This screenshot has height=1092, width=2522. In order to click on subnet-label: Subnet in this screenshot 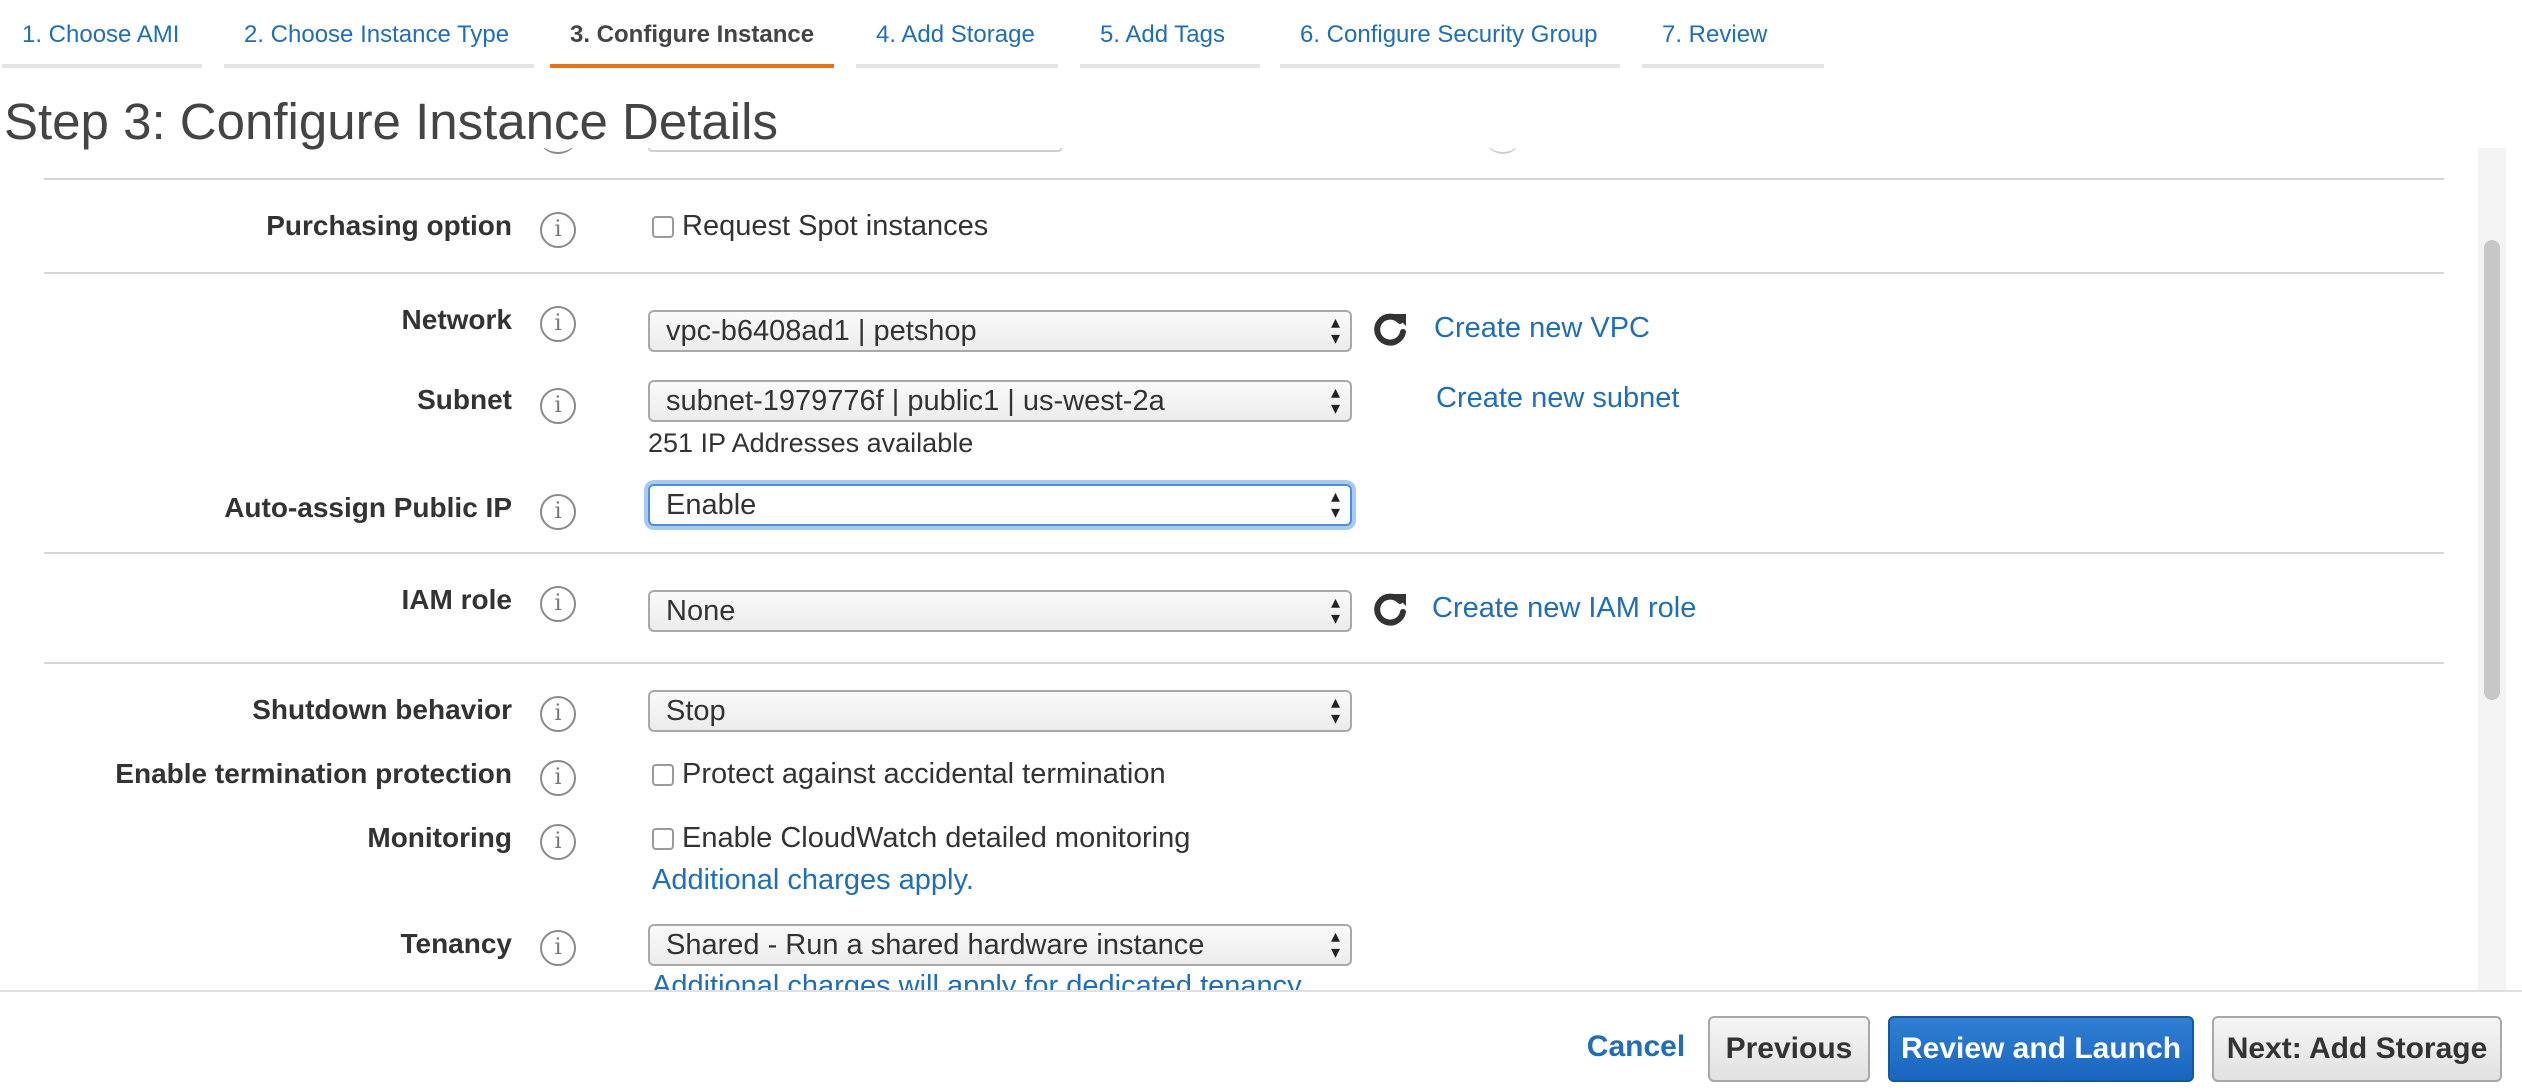, I will do `click(464, 399)`.